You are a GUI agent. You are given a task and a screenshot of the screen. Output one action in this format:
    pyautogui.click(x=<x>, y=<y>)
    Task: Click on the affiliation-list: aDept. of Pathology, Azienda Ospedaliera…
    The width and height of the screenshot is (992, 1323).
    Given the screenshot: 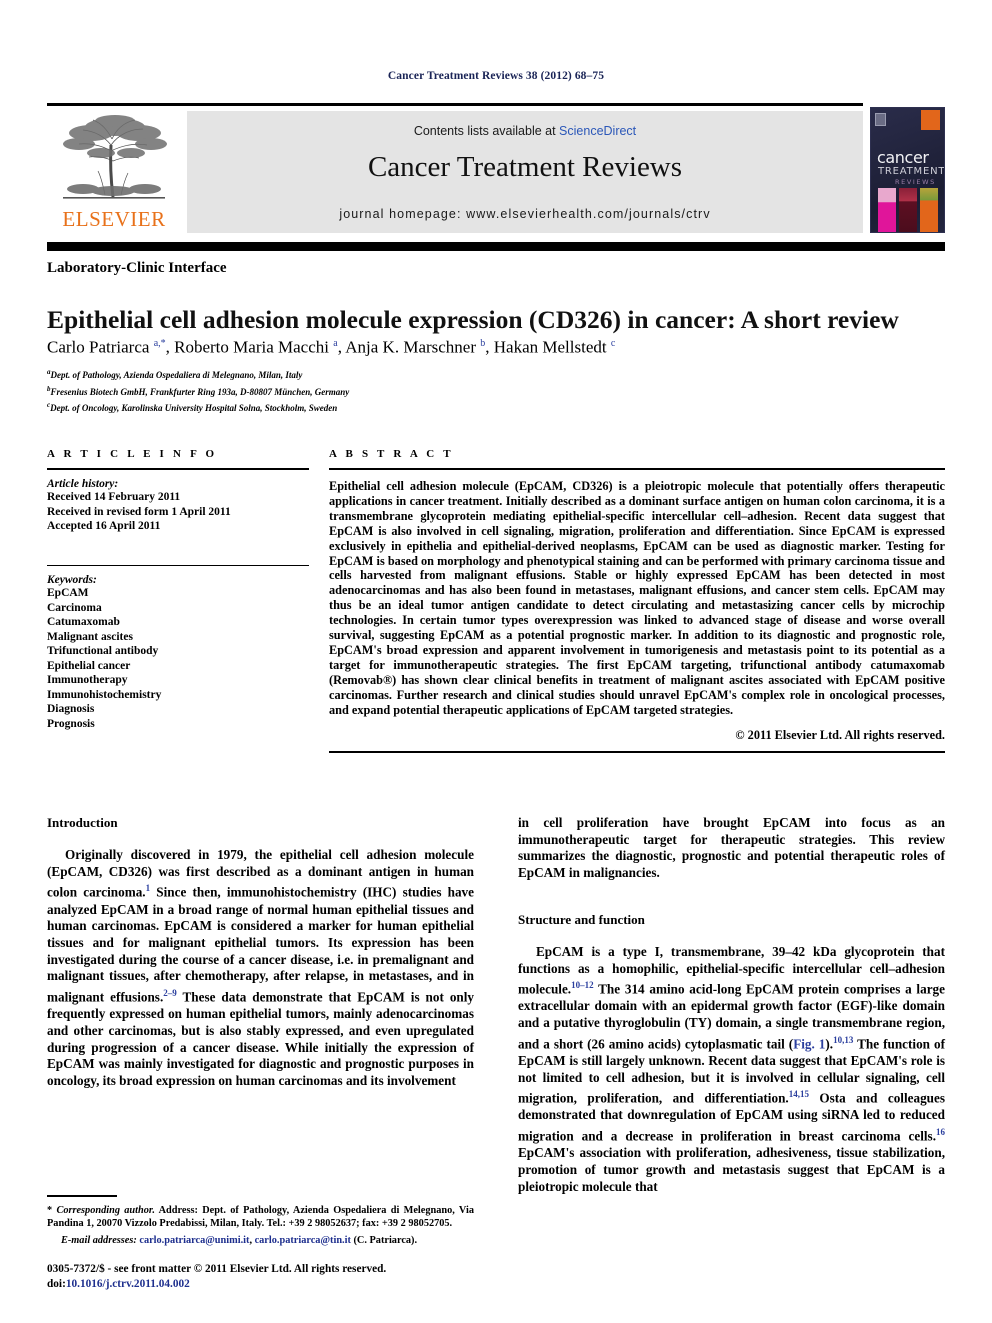 What is the action you would take?
    pyautogui.click(x=487, y=391)
    